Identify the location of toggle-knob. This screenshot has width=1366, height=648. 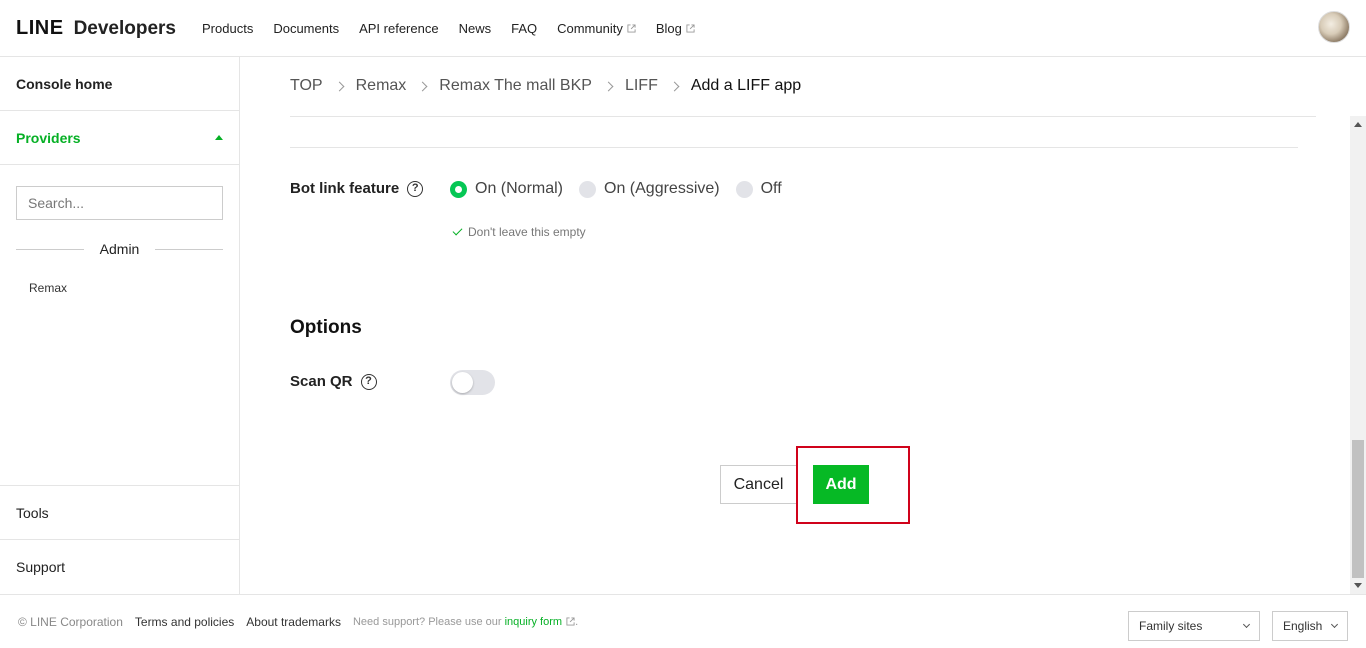
(462, 382).